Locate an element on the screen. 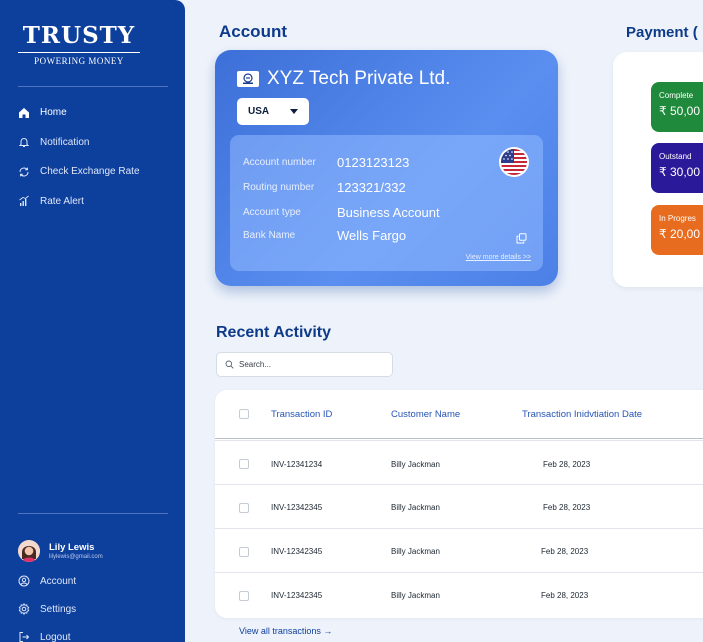 The image size is (703, 642). payment-heading: Payment ( is located at coordinates (662, 32).